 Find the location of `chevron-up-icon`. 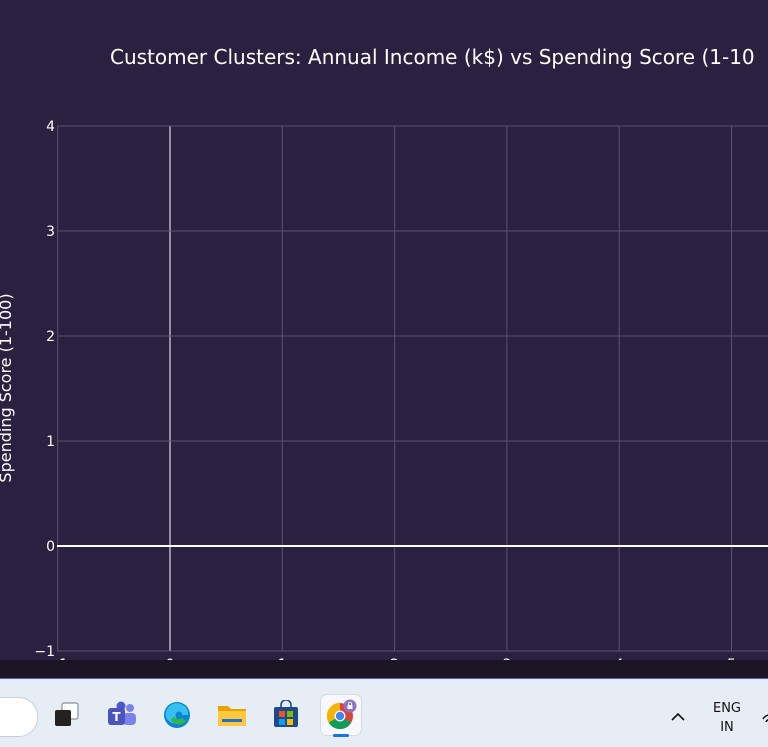

chevron-up-icon is located at coordinates (678, 717).